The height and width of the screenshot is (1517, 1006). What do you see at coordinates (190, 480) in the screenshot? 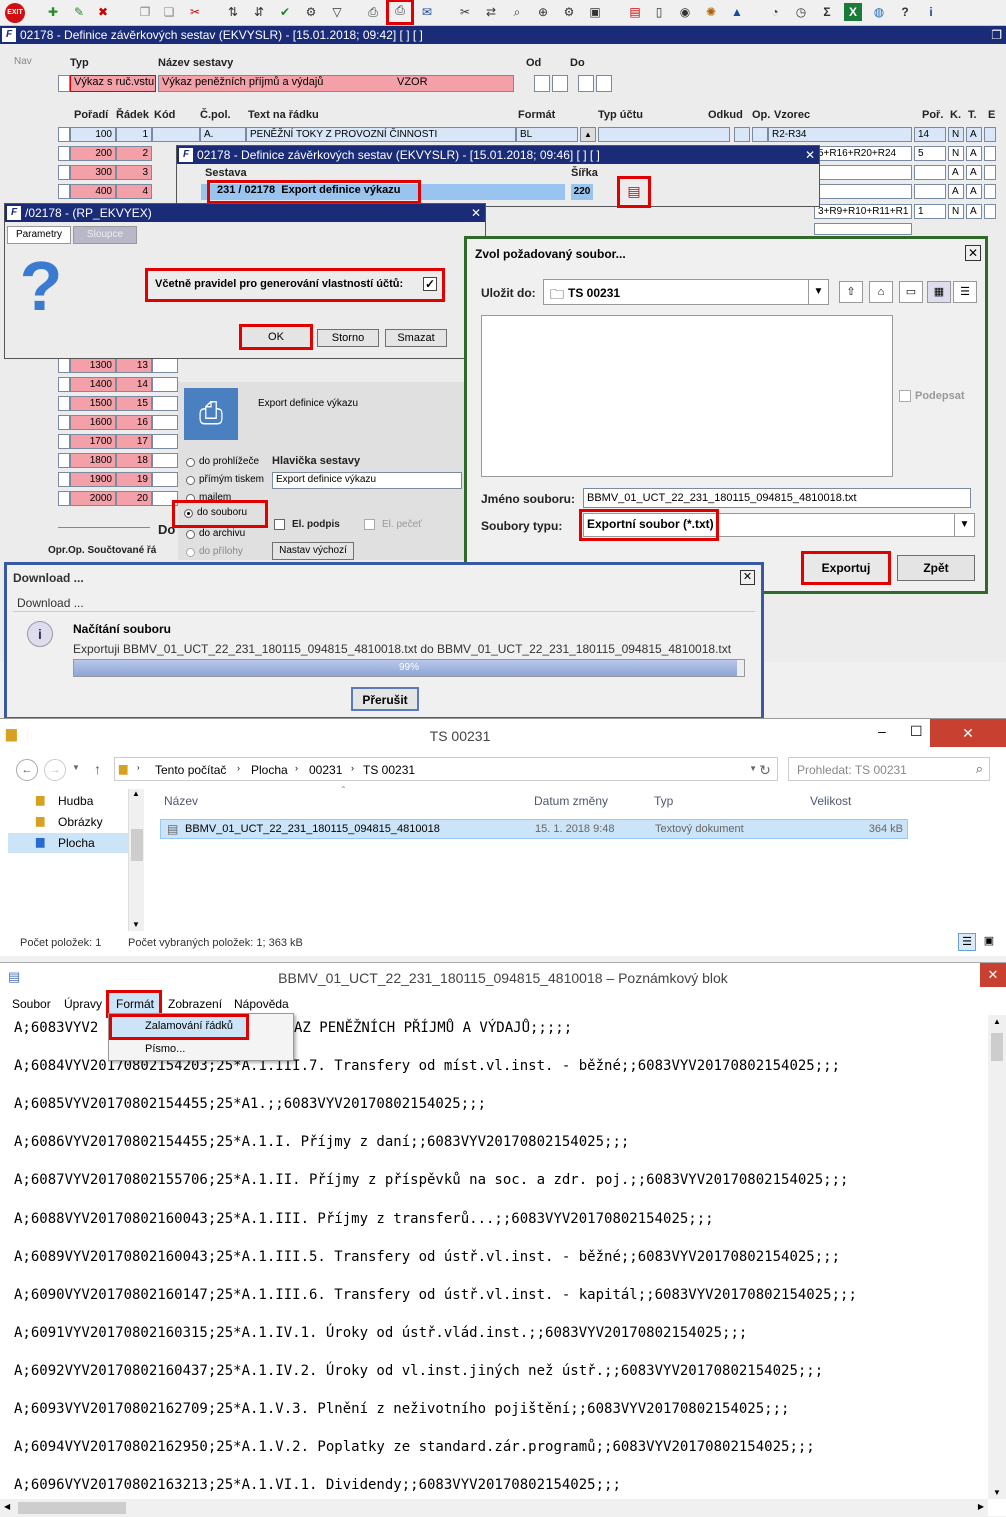
I see `radio-tiskem` at bounding box center [190, 480].